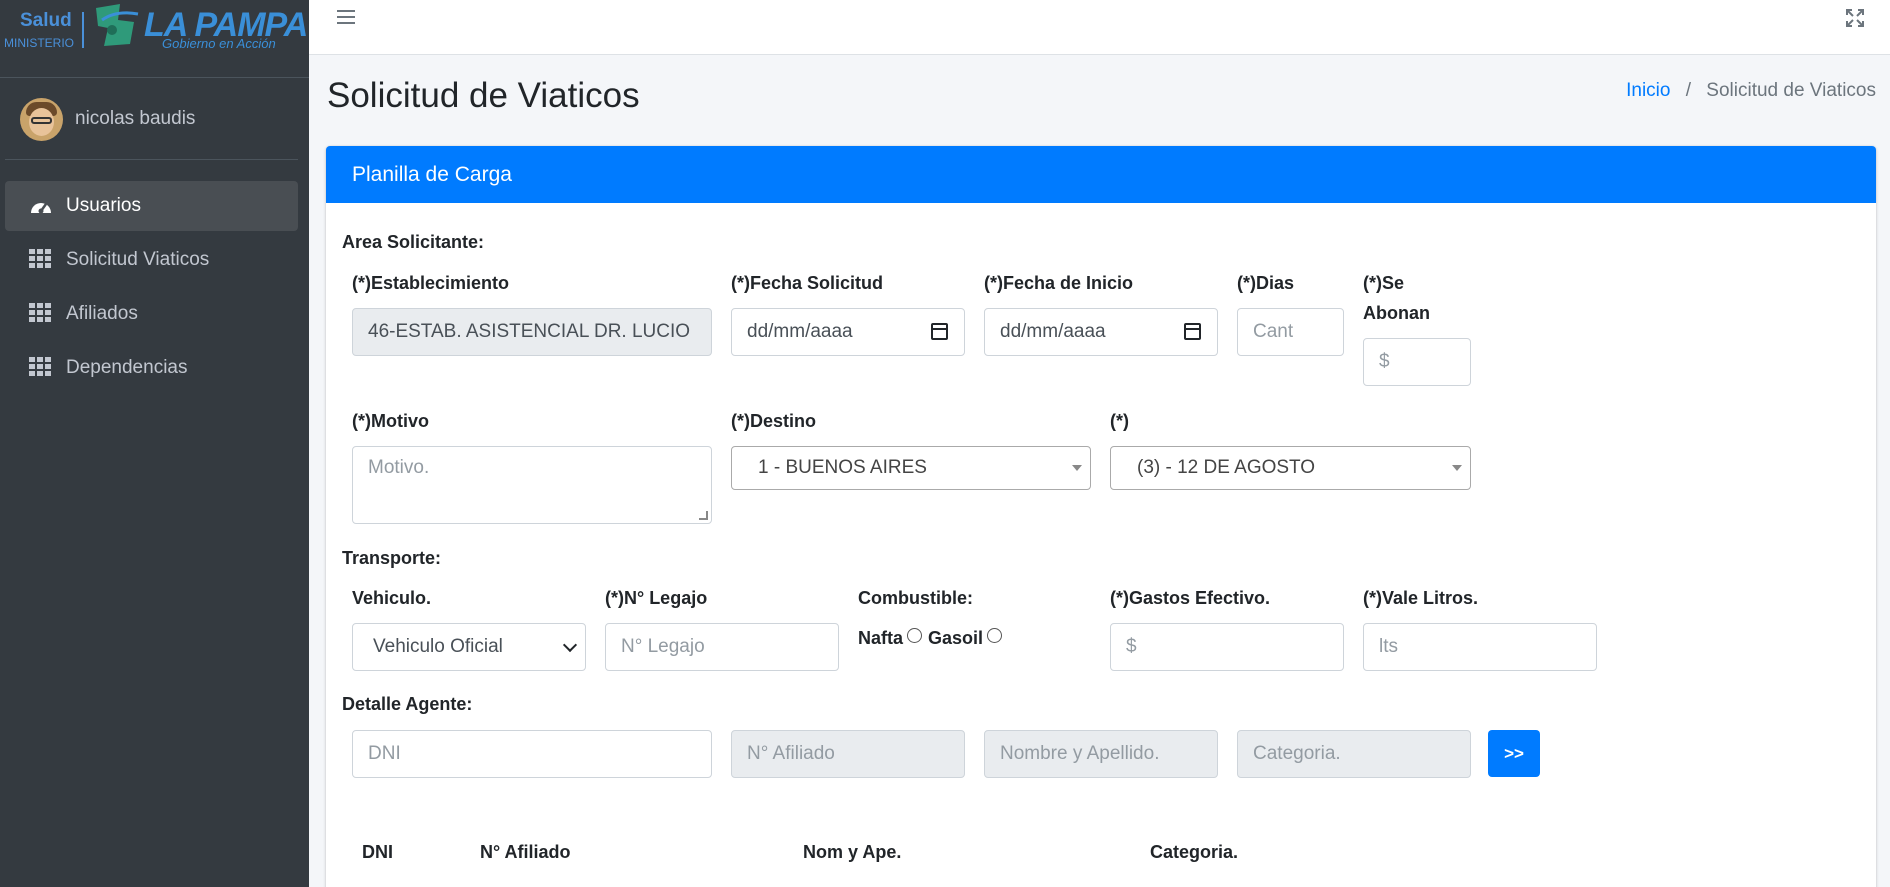 This screenshot has width=1890, height=887. I want to click on transporte-label: Transporte:, so click(392, 558).